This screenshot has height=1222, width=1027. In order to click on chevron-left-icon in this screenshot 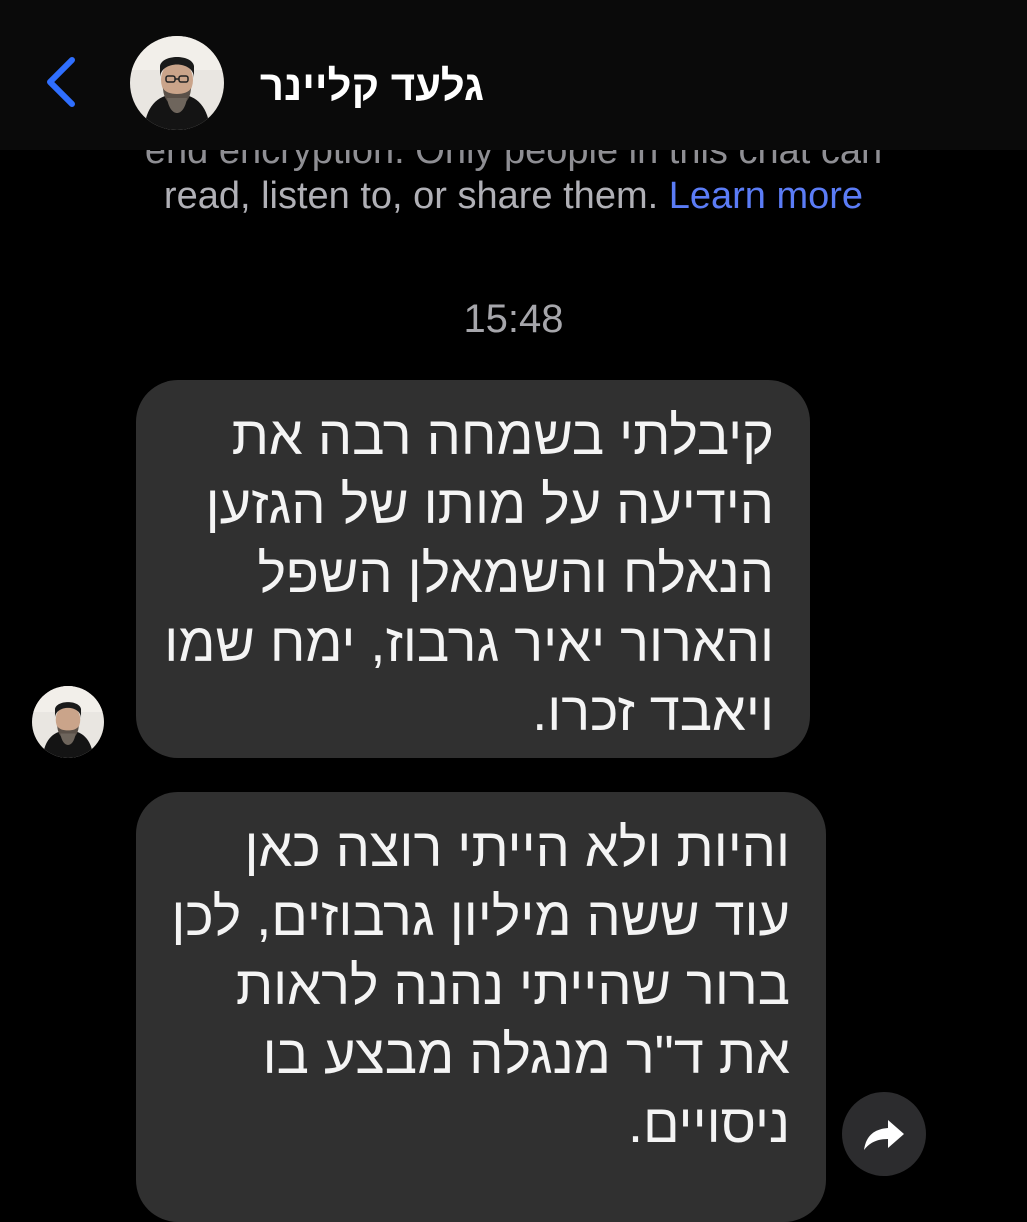, I will do `click(61, 82)`.